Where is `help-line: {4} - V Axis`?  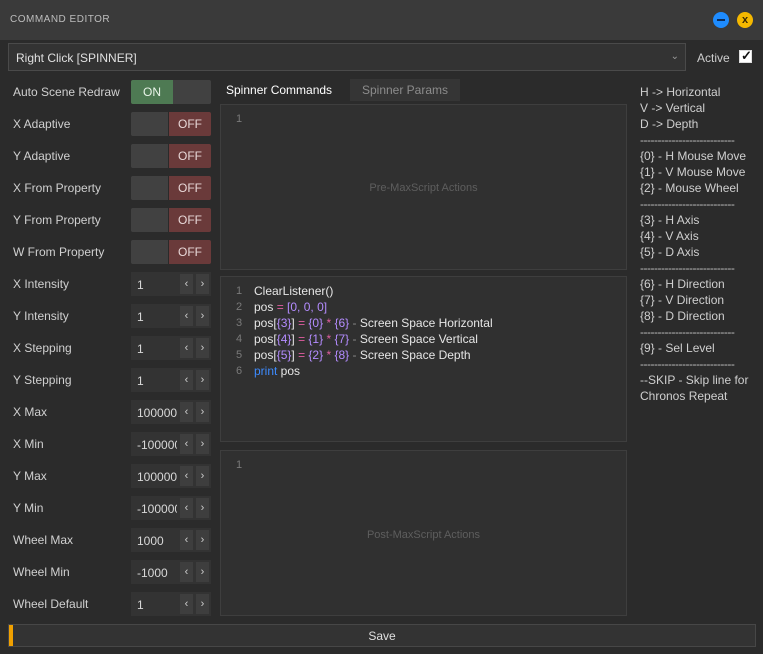 help-line: {4} - V Axis is located at coordinates (669, 236).